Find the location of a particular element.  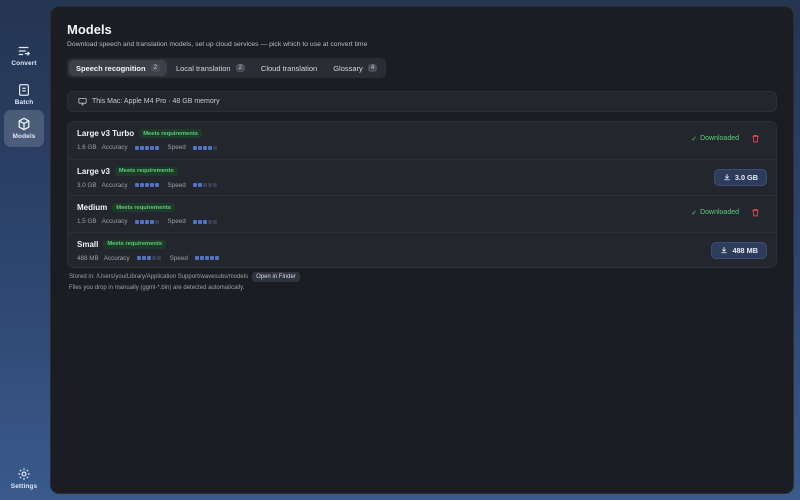

tab-label: Cloud translation is located at coordinates (289, 68).